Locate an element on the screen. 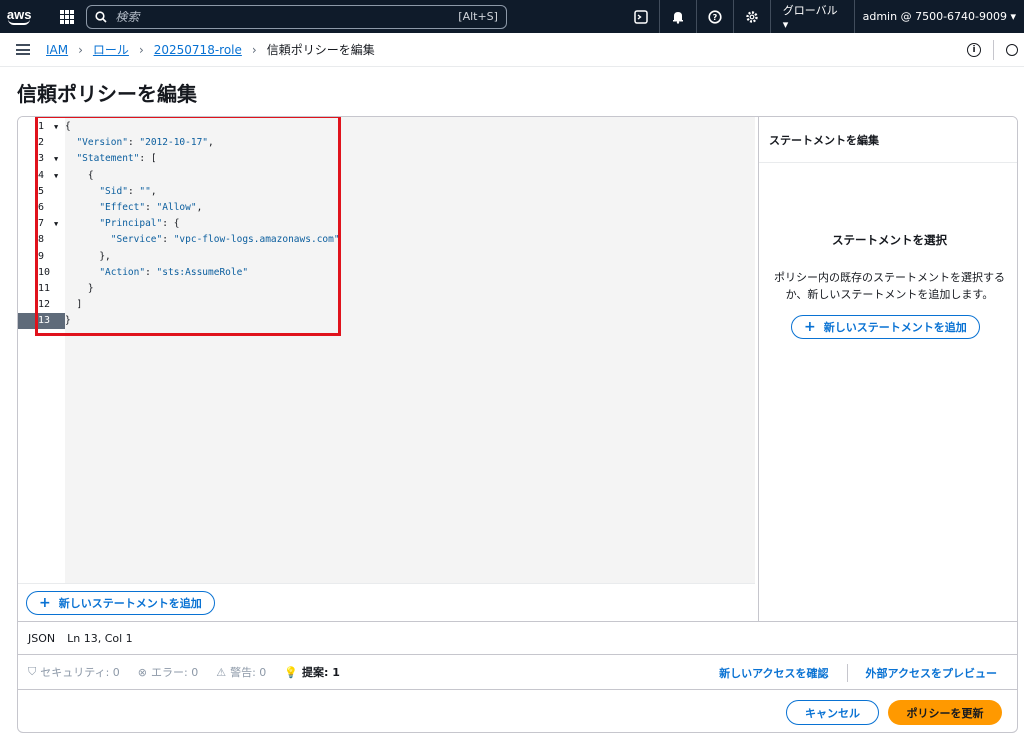 This screenshot has height=737, width=1024. breadcrumb: IAM › ロール › 20250718-role › 信頼ポリシーを編集 is located at coordinates (210, 49).